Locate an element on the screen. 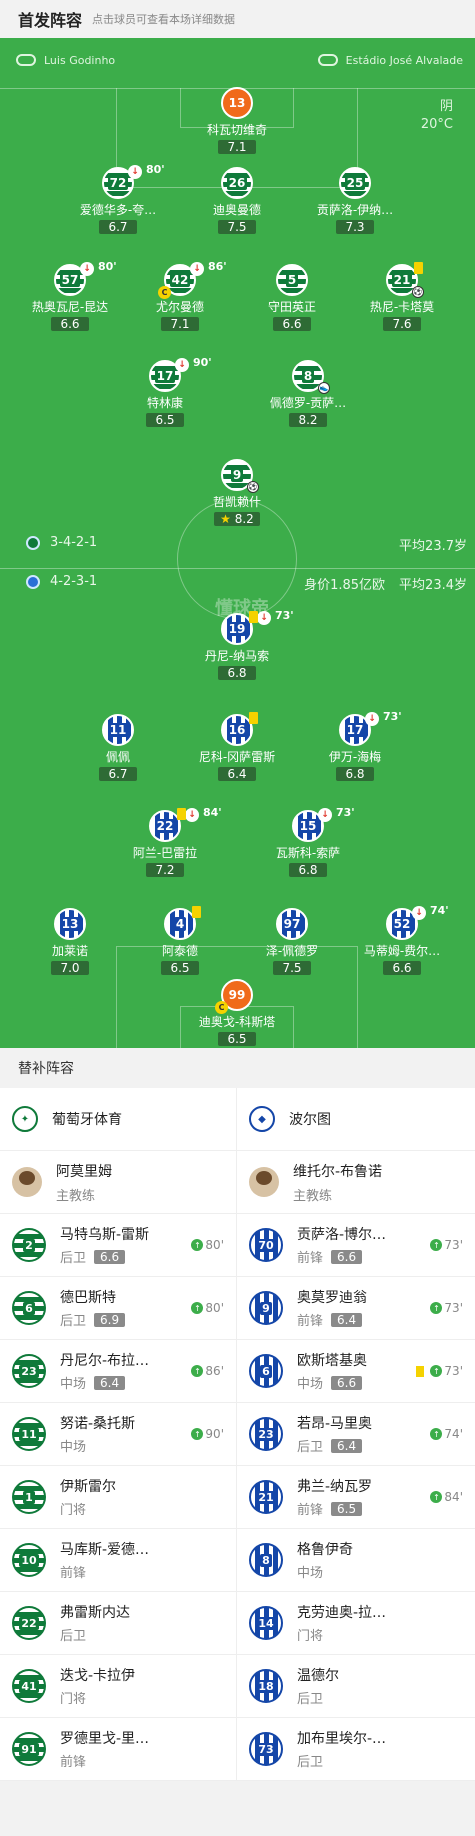  player-name: 瓦斯科-索萨 is located at coordinates (308, 853).